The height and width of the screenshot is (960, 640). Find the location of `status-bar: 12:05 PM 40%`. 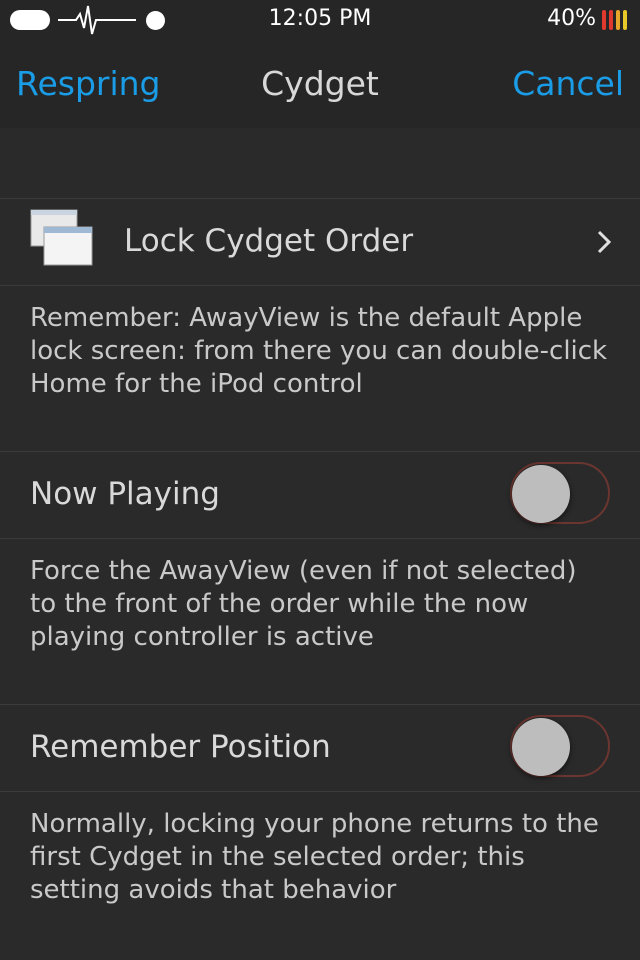

status-bar: 12:05 PM 40% is located at coordinates (320, 20).